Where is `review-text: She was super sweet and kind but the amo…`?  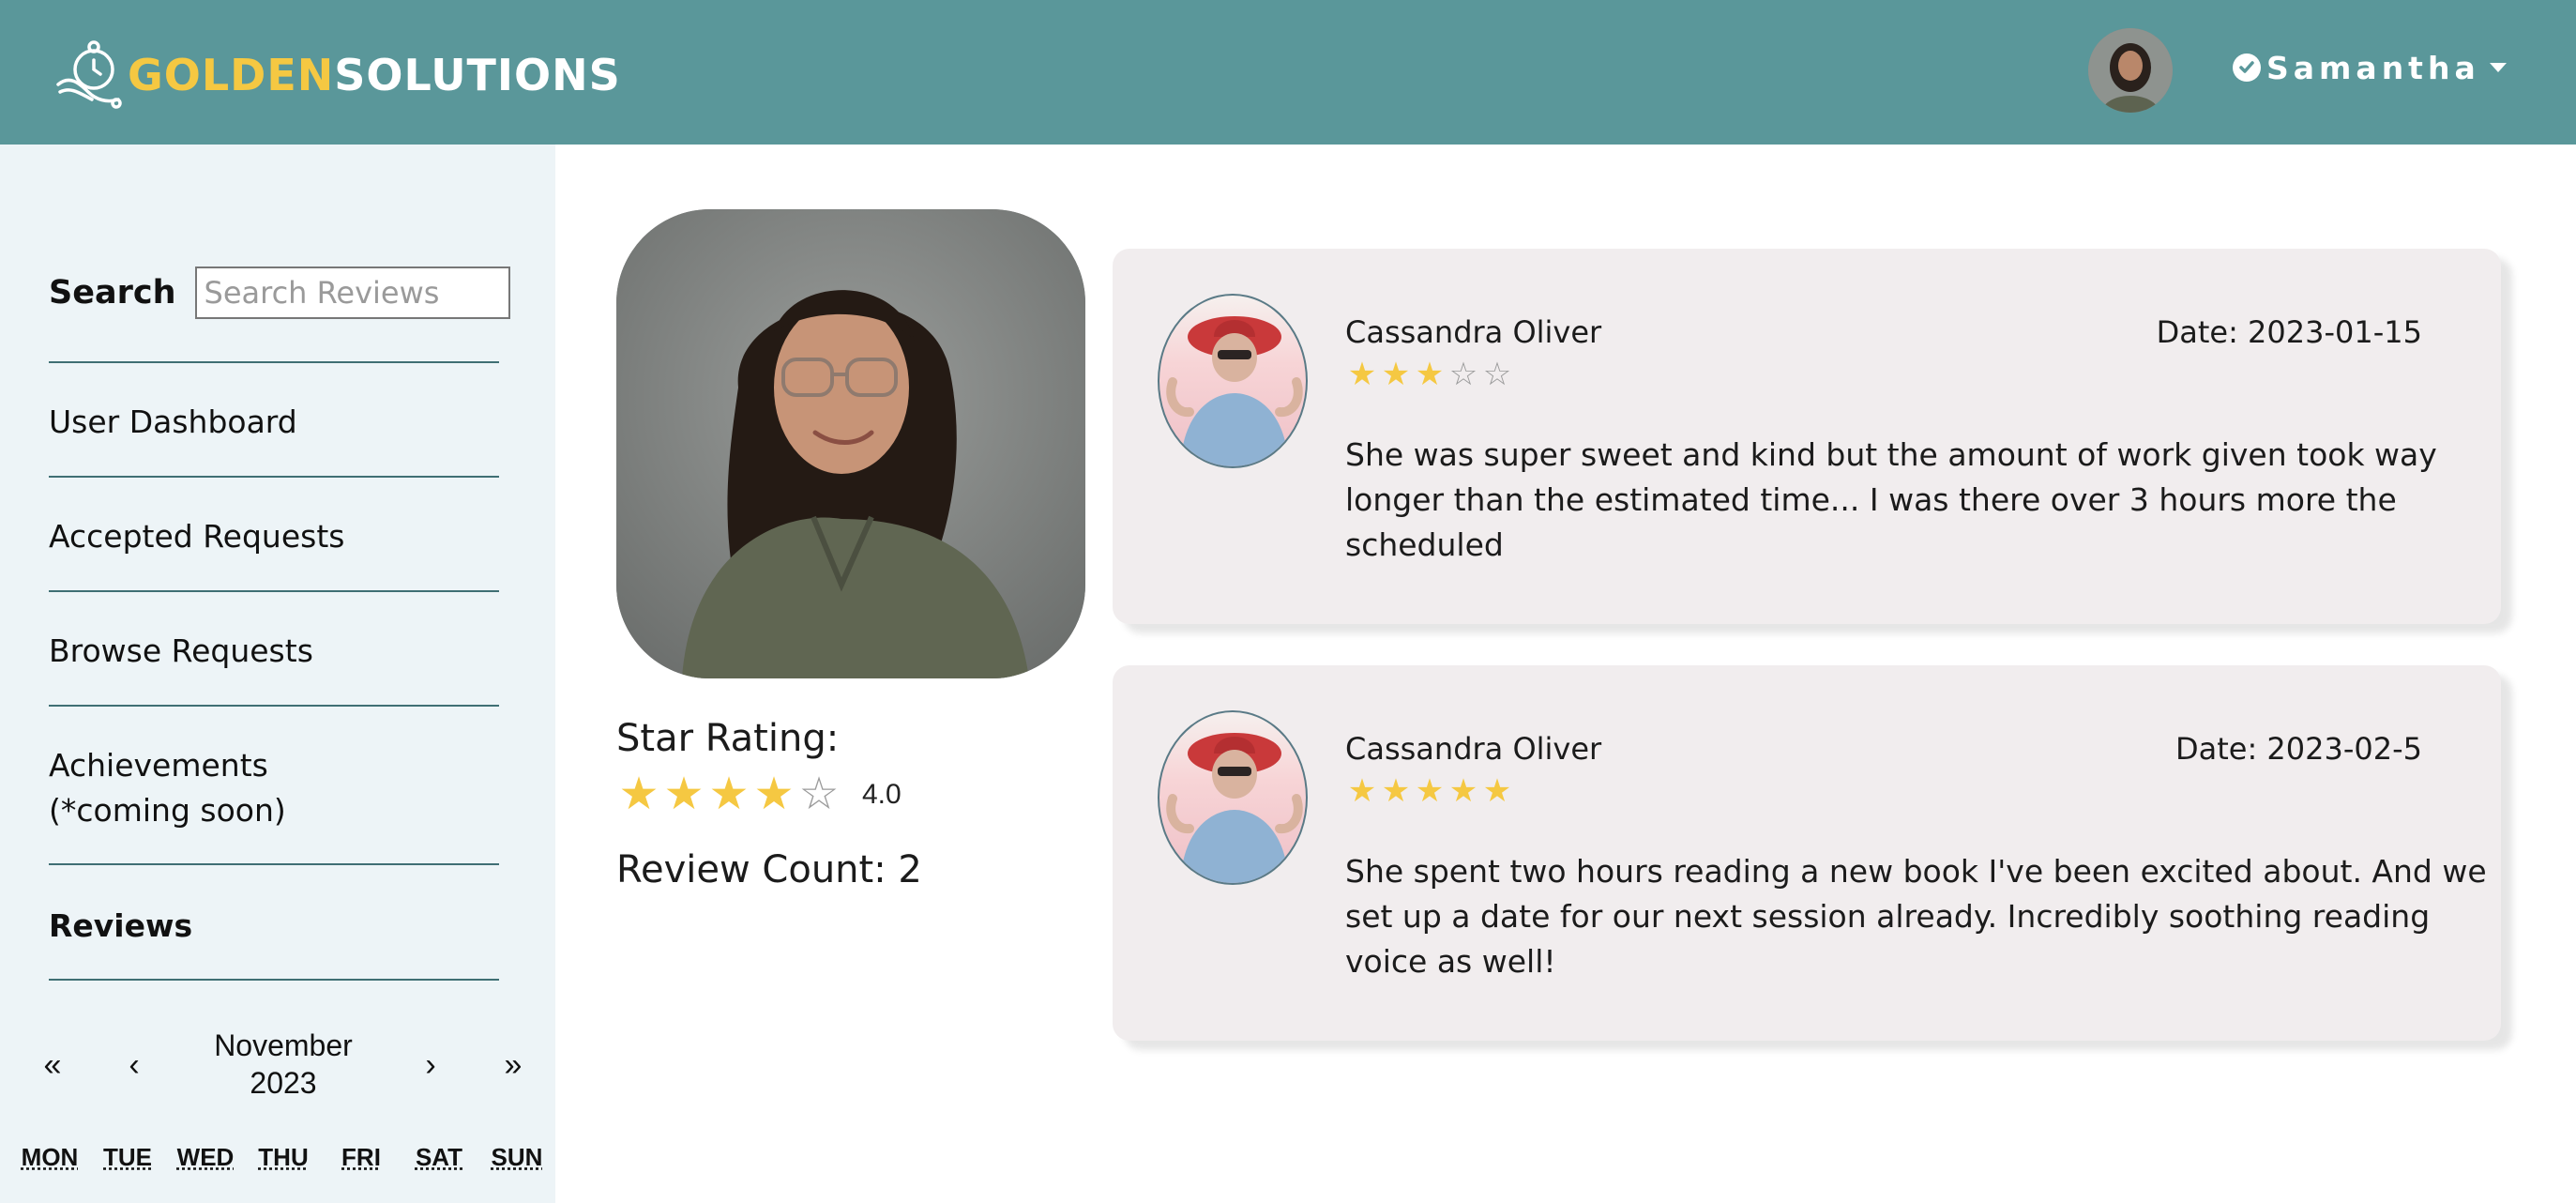 review-text: She was super sweet and kind but the amo… is located at coordinates (1891, 500).